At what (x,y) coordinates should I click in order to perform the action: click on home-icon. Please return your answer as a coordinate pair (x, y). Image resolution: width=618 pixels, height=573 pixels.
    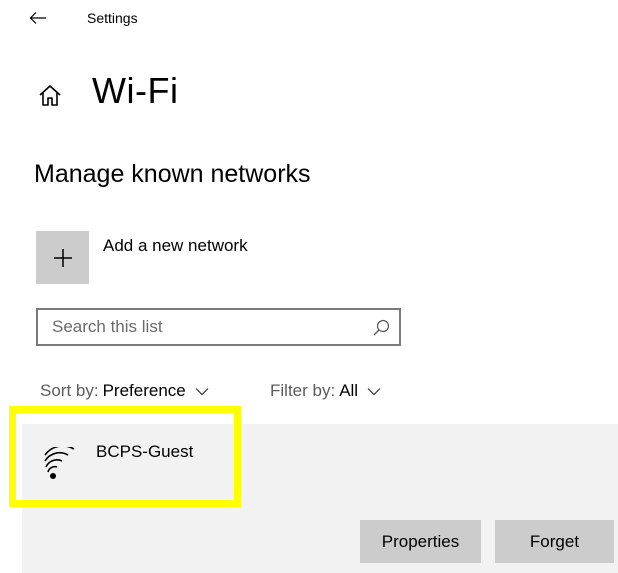
    Looking at the image, I should click on (50, 95).